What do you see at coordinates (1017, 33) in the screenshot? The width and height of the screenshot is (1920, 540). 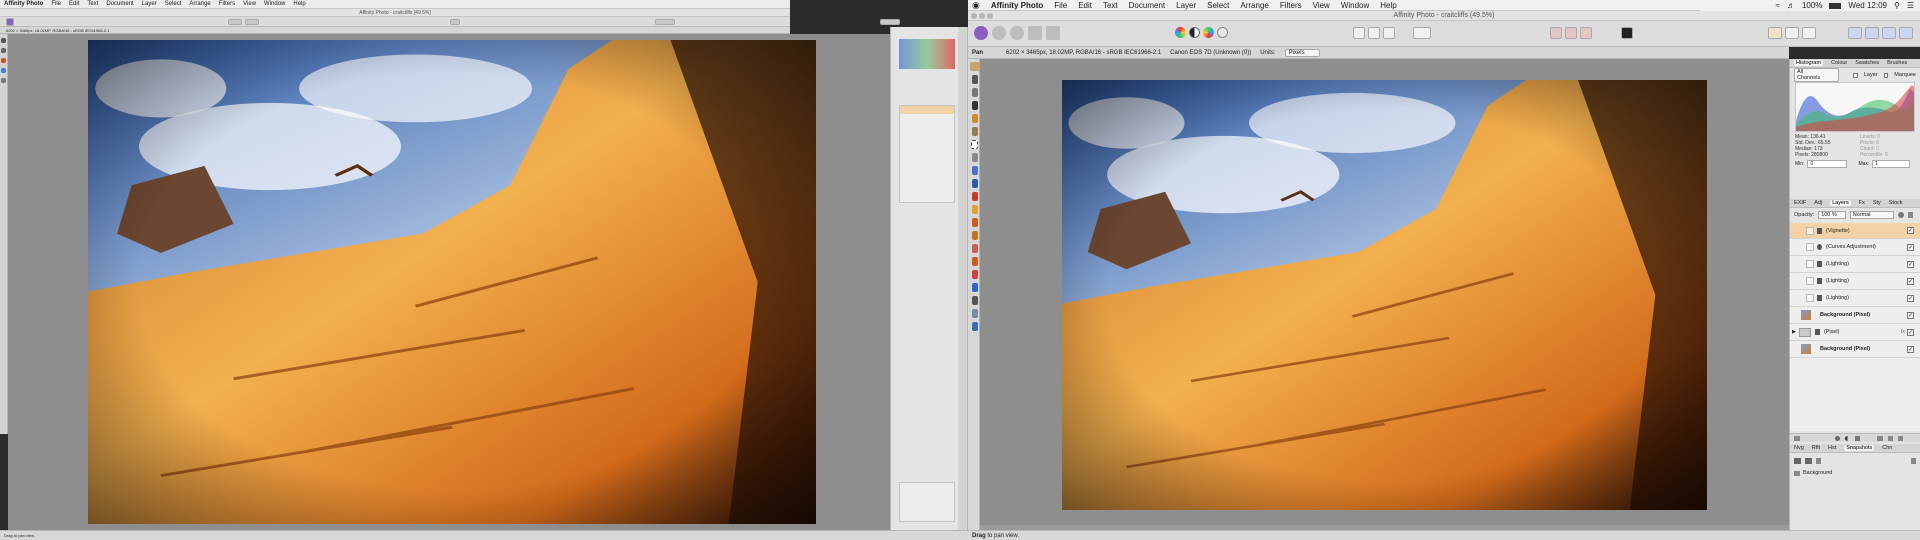 I see `develop-persona-icon` at bounding box center [1017, 33].